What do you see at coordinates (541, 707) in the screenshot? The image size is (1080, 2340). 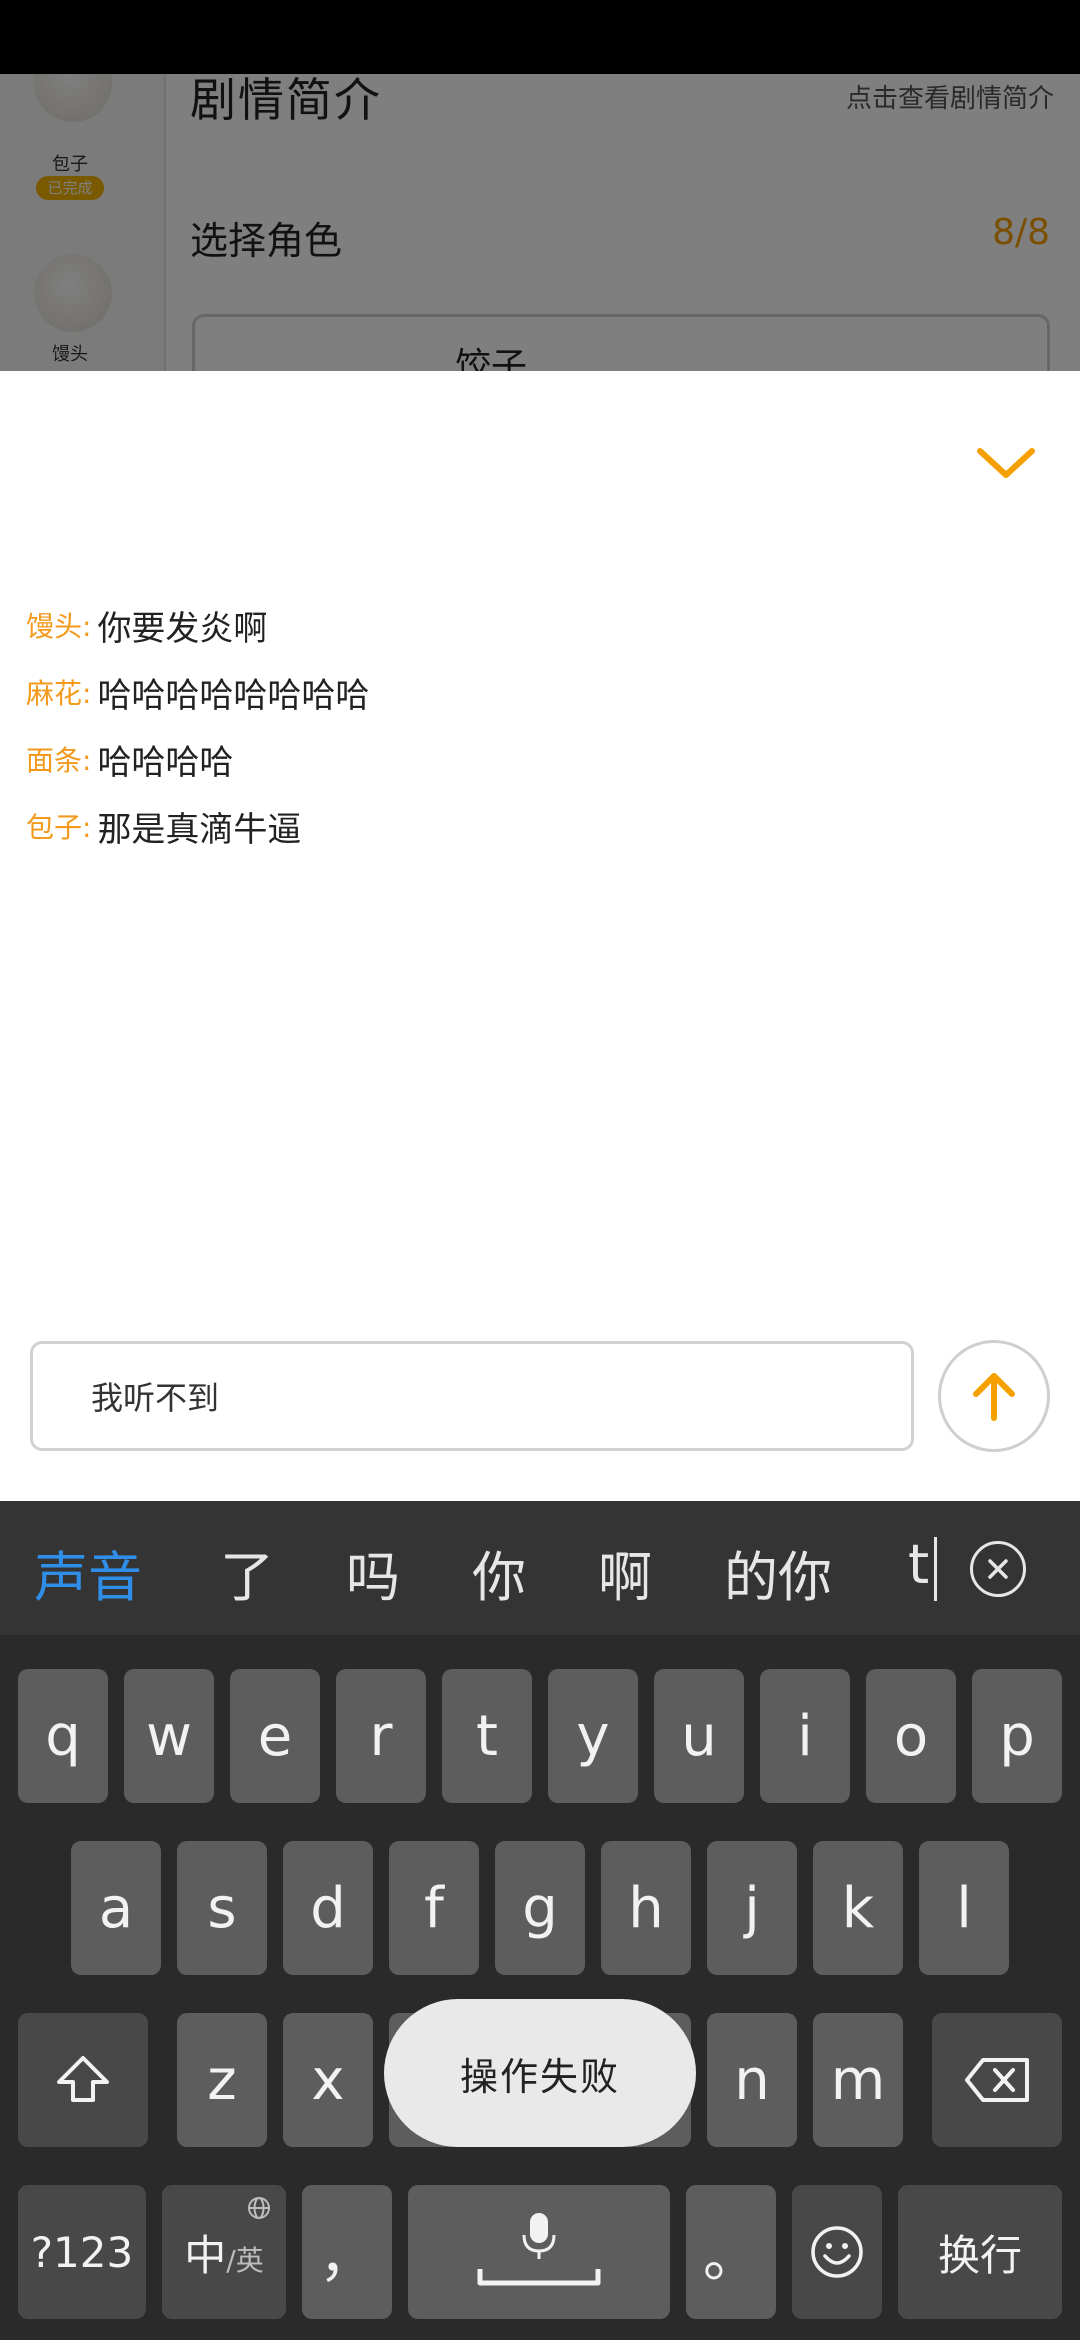 I see `chat-message: 麻花: 哈哈哈哈哈哈哈哈` at bounding box center [541, 707].